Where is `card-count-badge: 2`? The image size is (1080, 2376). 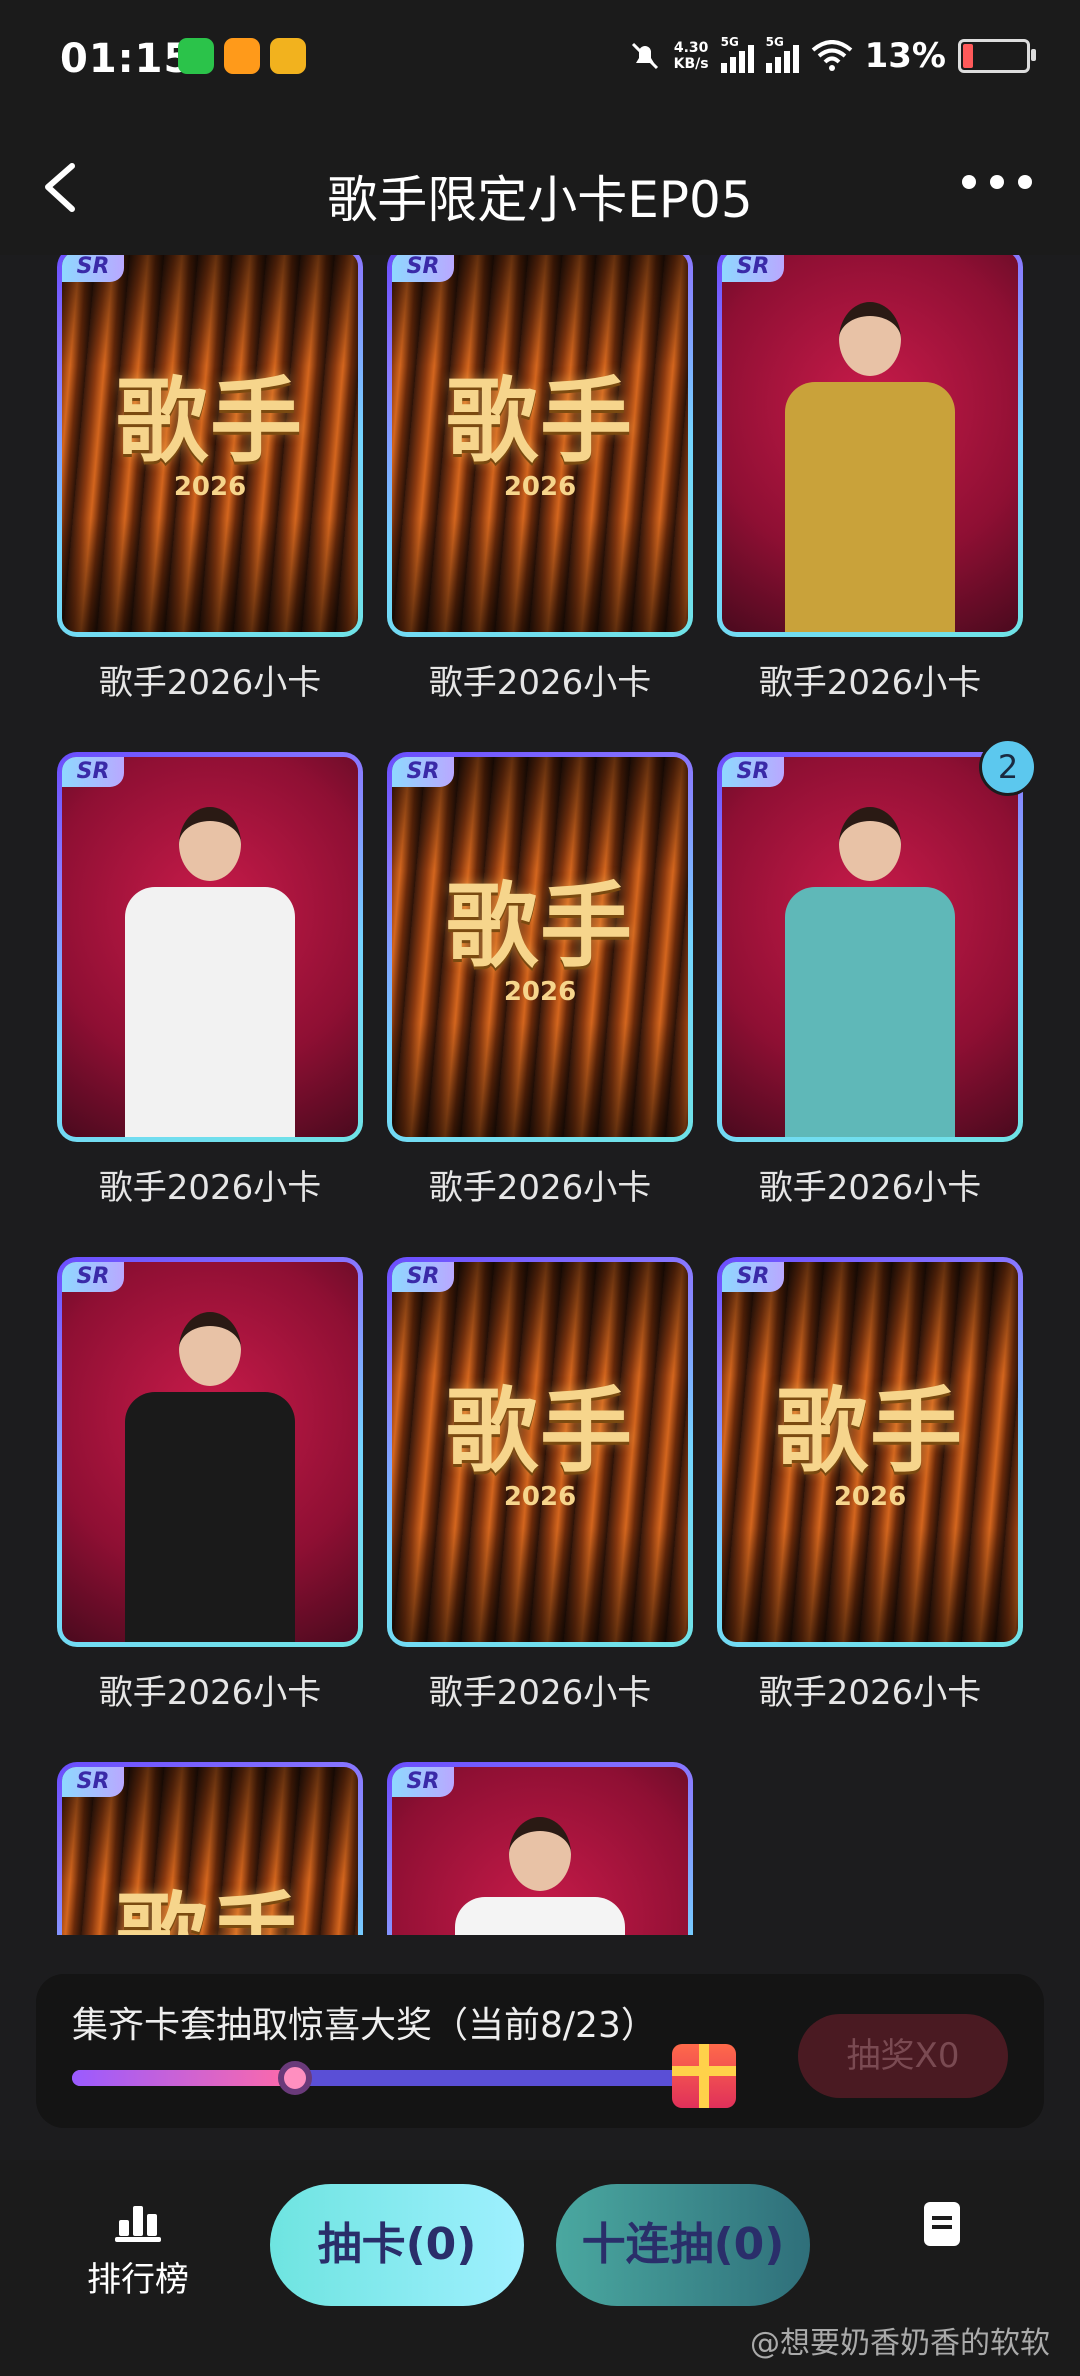
card-count-badge: 2 is located at coordinates (1008, 767).